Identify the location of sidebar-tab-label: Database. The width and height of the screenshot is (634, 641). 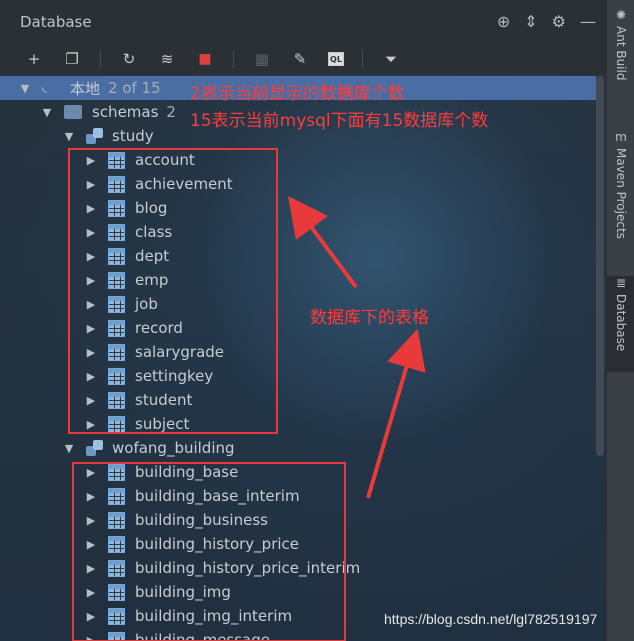
(621, 323).